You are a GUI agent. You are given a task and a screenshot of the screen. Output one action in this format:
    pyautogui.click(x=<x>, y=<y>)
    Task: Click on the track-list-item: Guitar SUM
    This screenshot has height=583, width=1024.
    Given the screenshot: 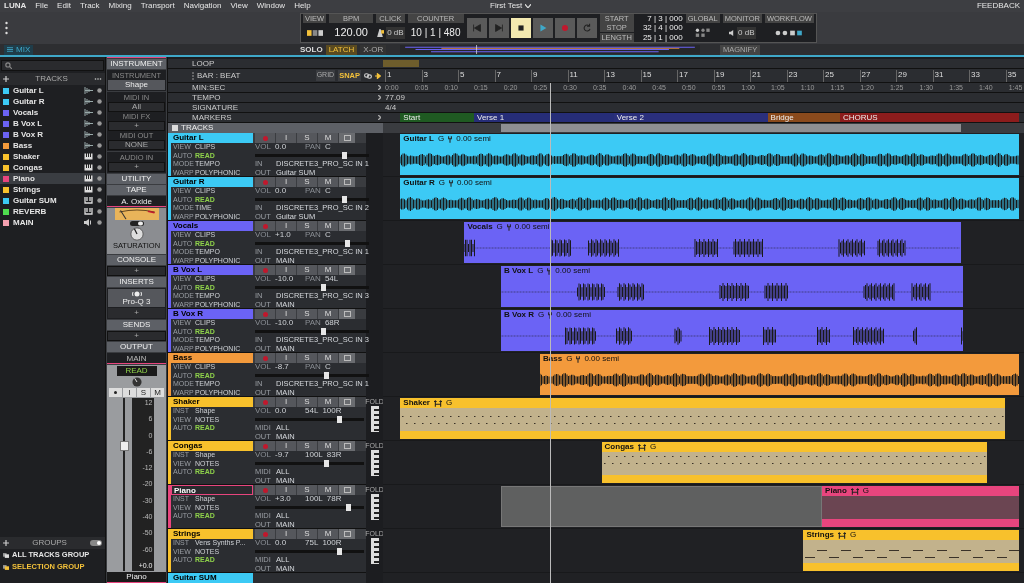 What is the action you would take?
    pyautogui.click(x=52, y=200)
    